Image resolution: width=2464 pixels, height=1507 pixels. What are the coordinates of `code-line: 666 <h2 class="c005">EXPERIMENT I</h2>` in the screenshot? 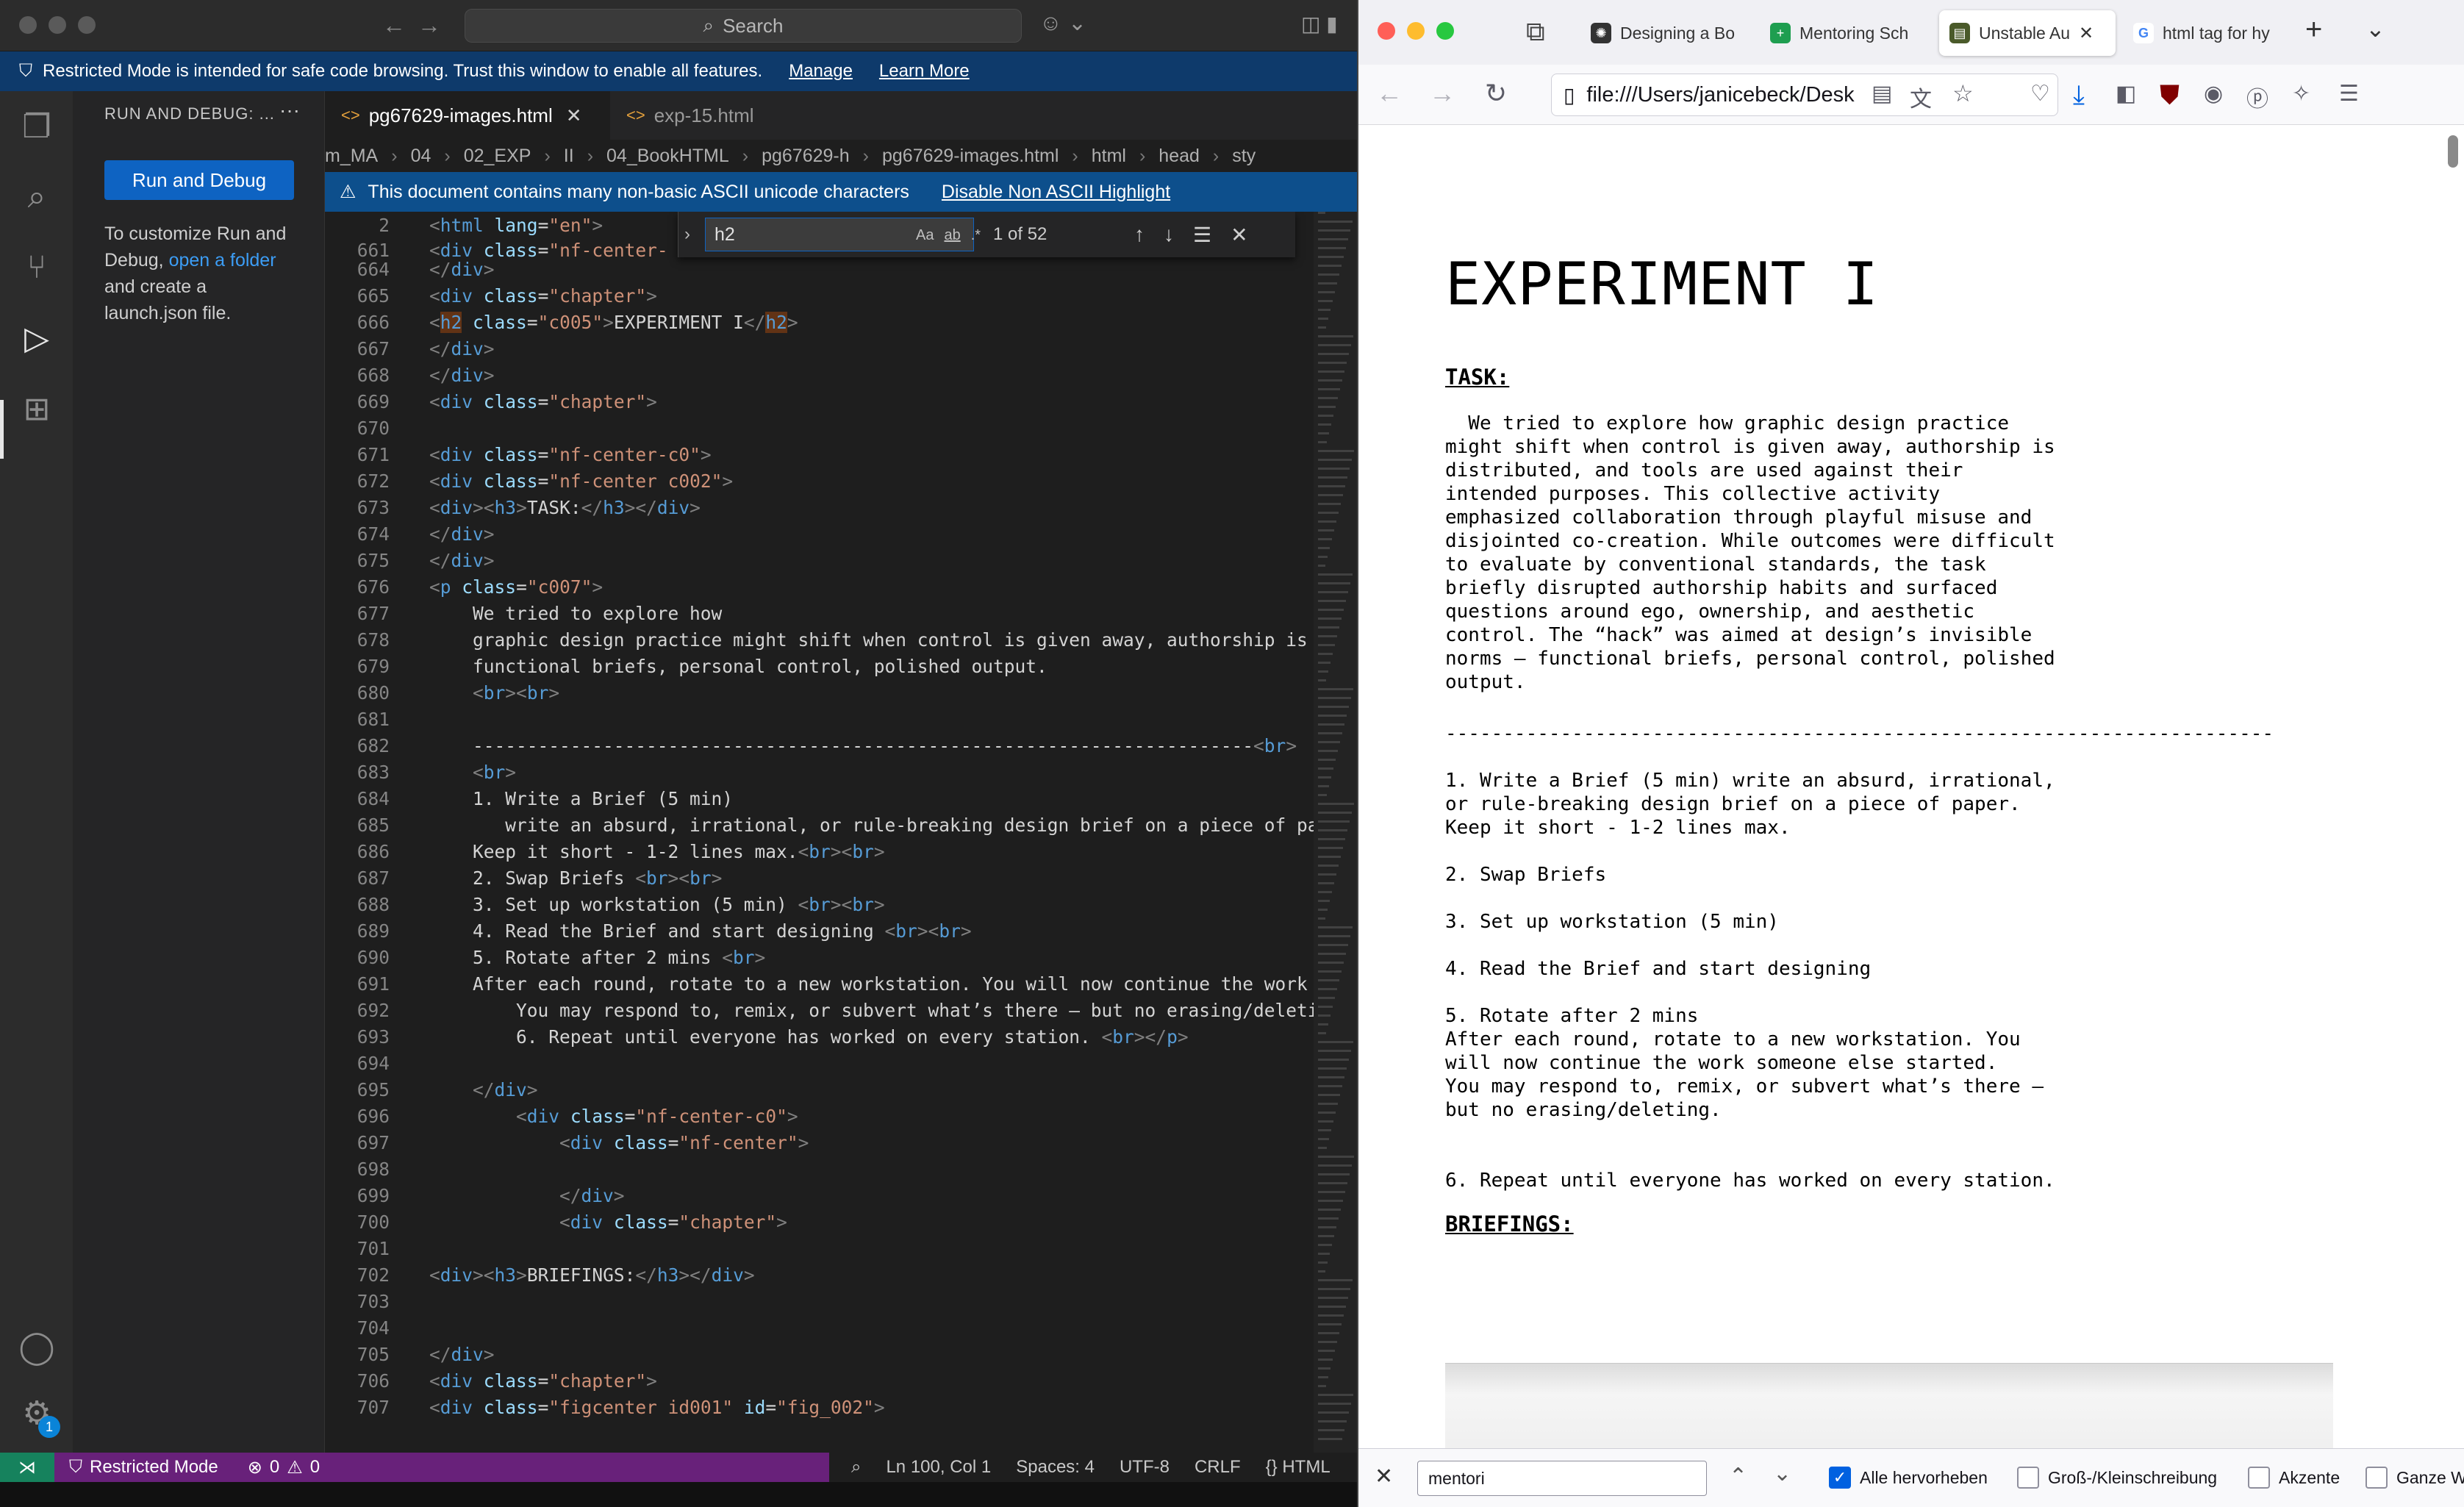 It's located at (820, 322).